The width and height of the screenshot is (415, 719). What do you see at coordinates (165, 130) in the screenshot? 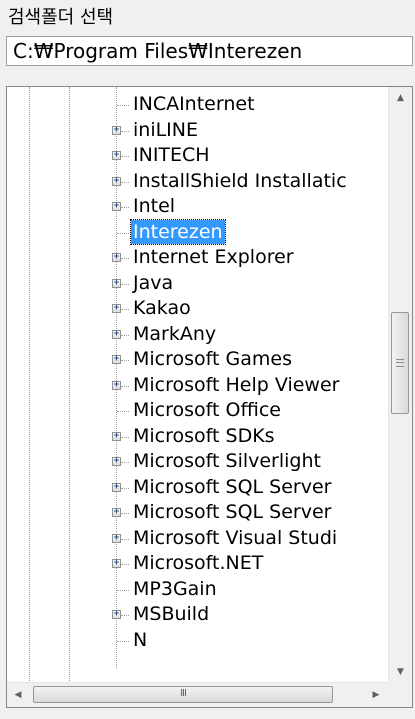
I see `tree-item-label: iniLINE` at bounding box center [165, 130].